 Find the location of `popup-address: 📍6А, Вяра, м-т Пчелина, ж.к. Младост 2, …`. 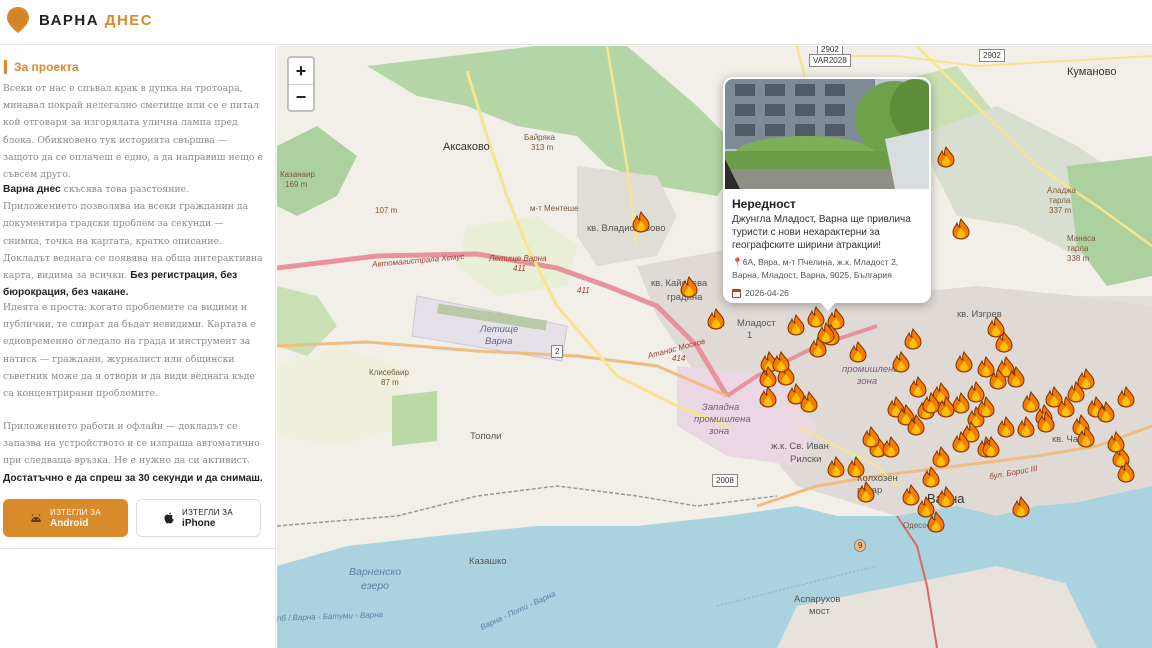

popup-address: 📍6А, Вяра, м-т Пчелина, ж.к. Младост 2, … is located at coordinates (828, 268).